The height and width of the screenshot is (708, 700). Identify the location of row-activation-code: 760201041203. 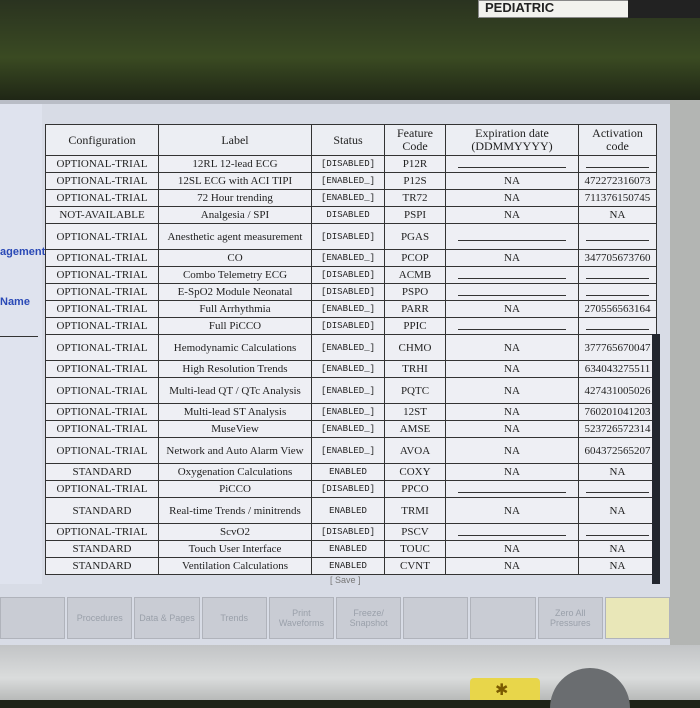
(617, 412).